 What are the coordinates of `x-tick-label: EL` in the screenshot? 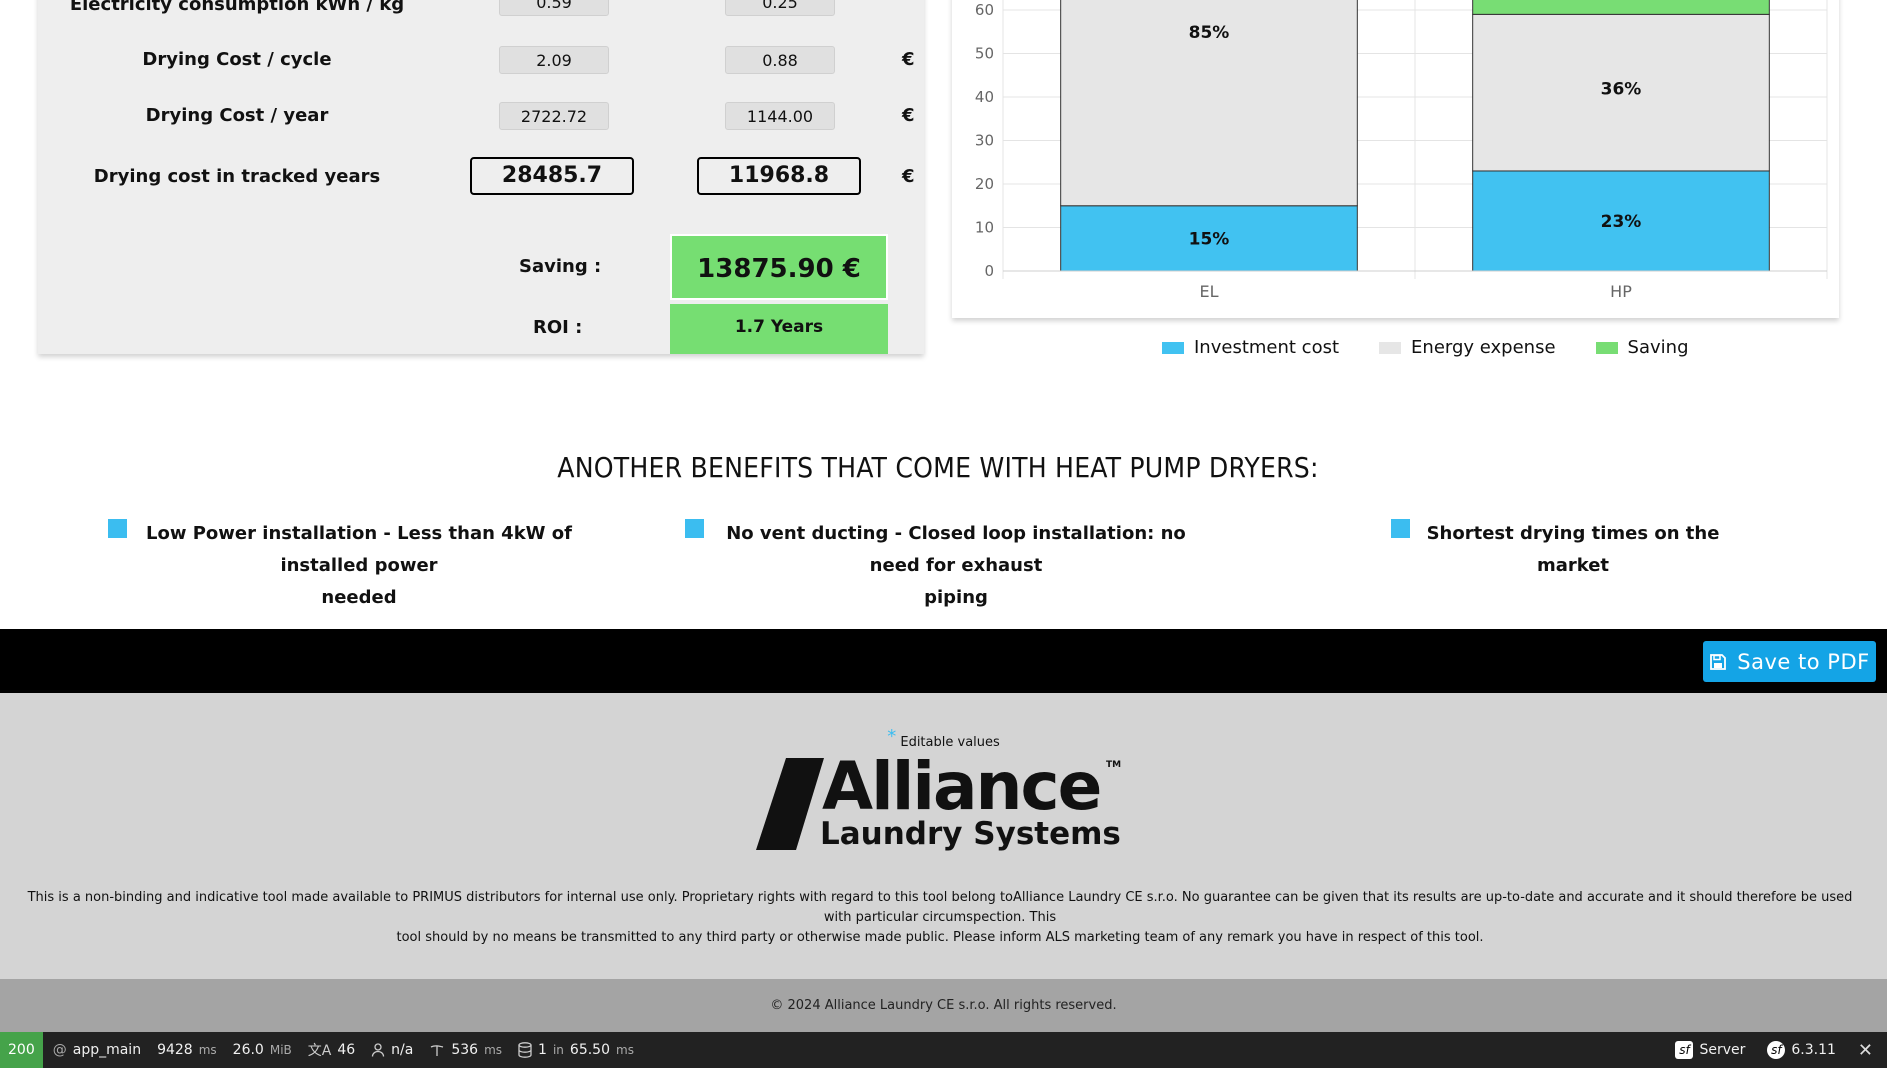 It's located at (1208, 291).